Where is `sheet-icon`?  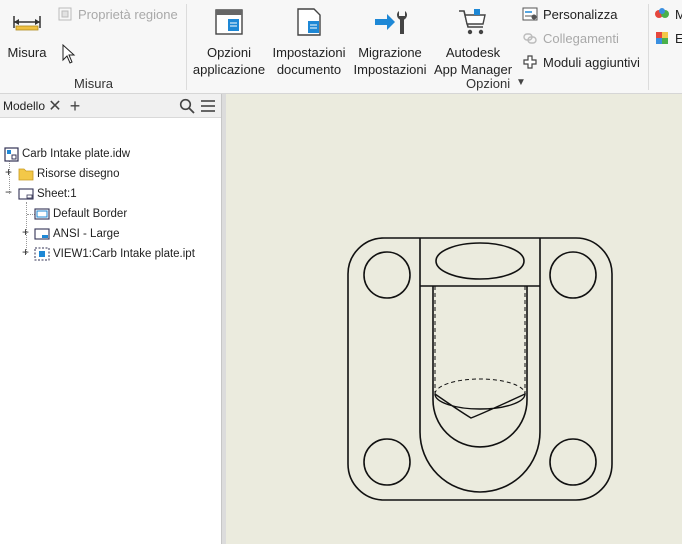
sheet-icon is located at coordinates (26, 194).